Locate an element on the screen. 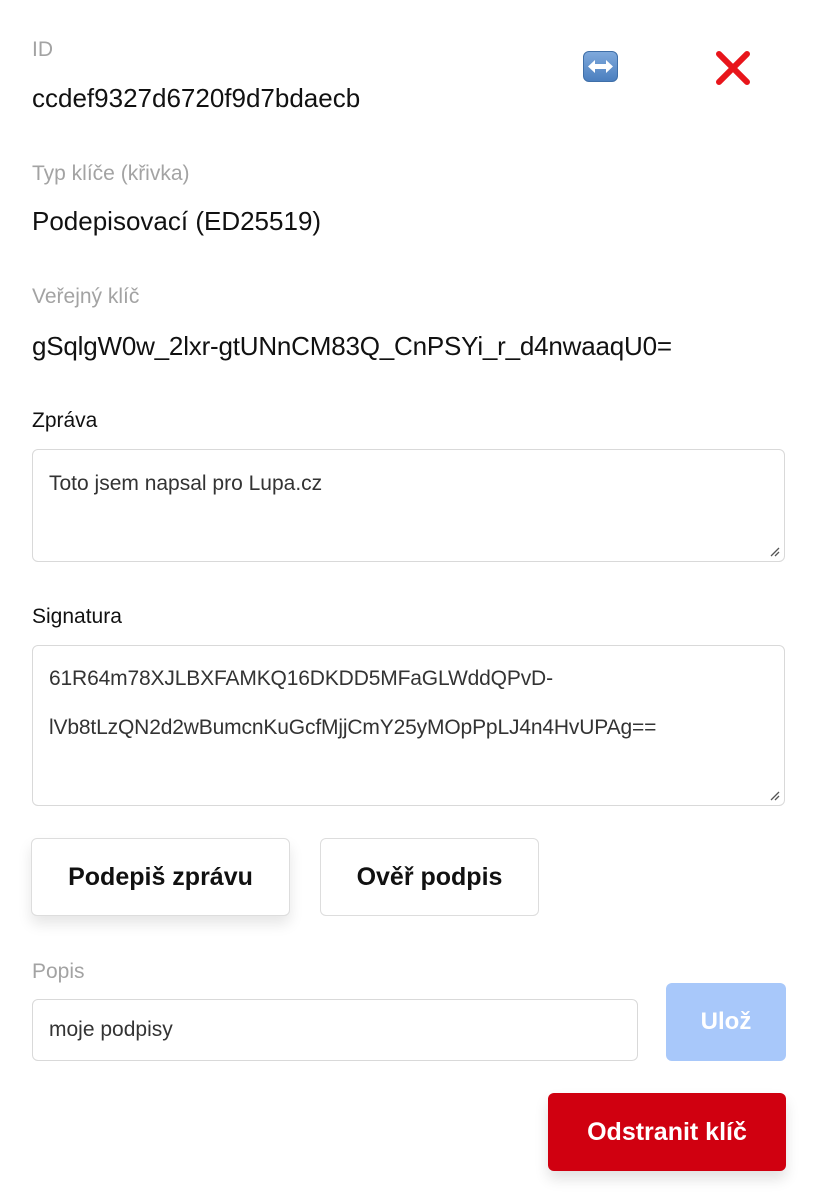 The height and width of the screenshot is (1200, 823). swap-button is located at coordinates (600, 66).